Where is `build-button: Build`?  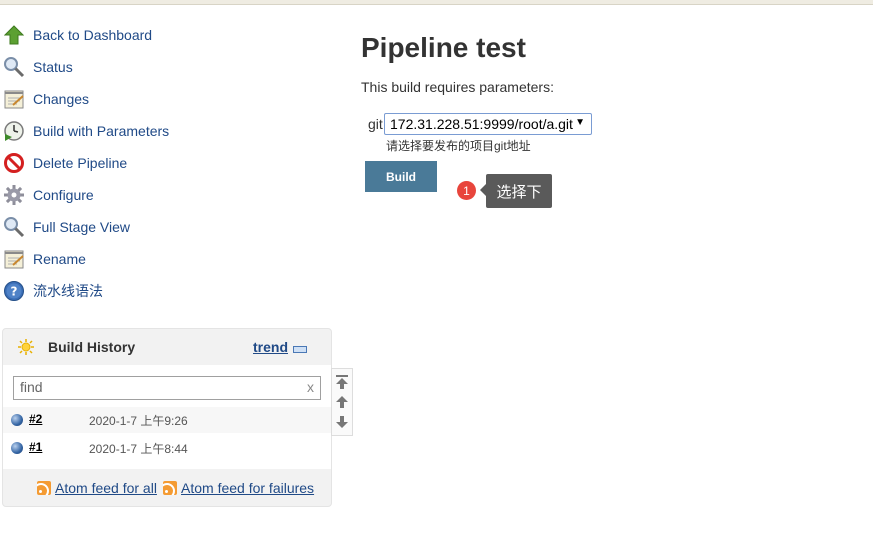
build-button: Build is located at coordinates (401, 176).